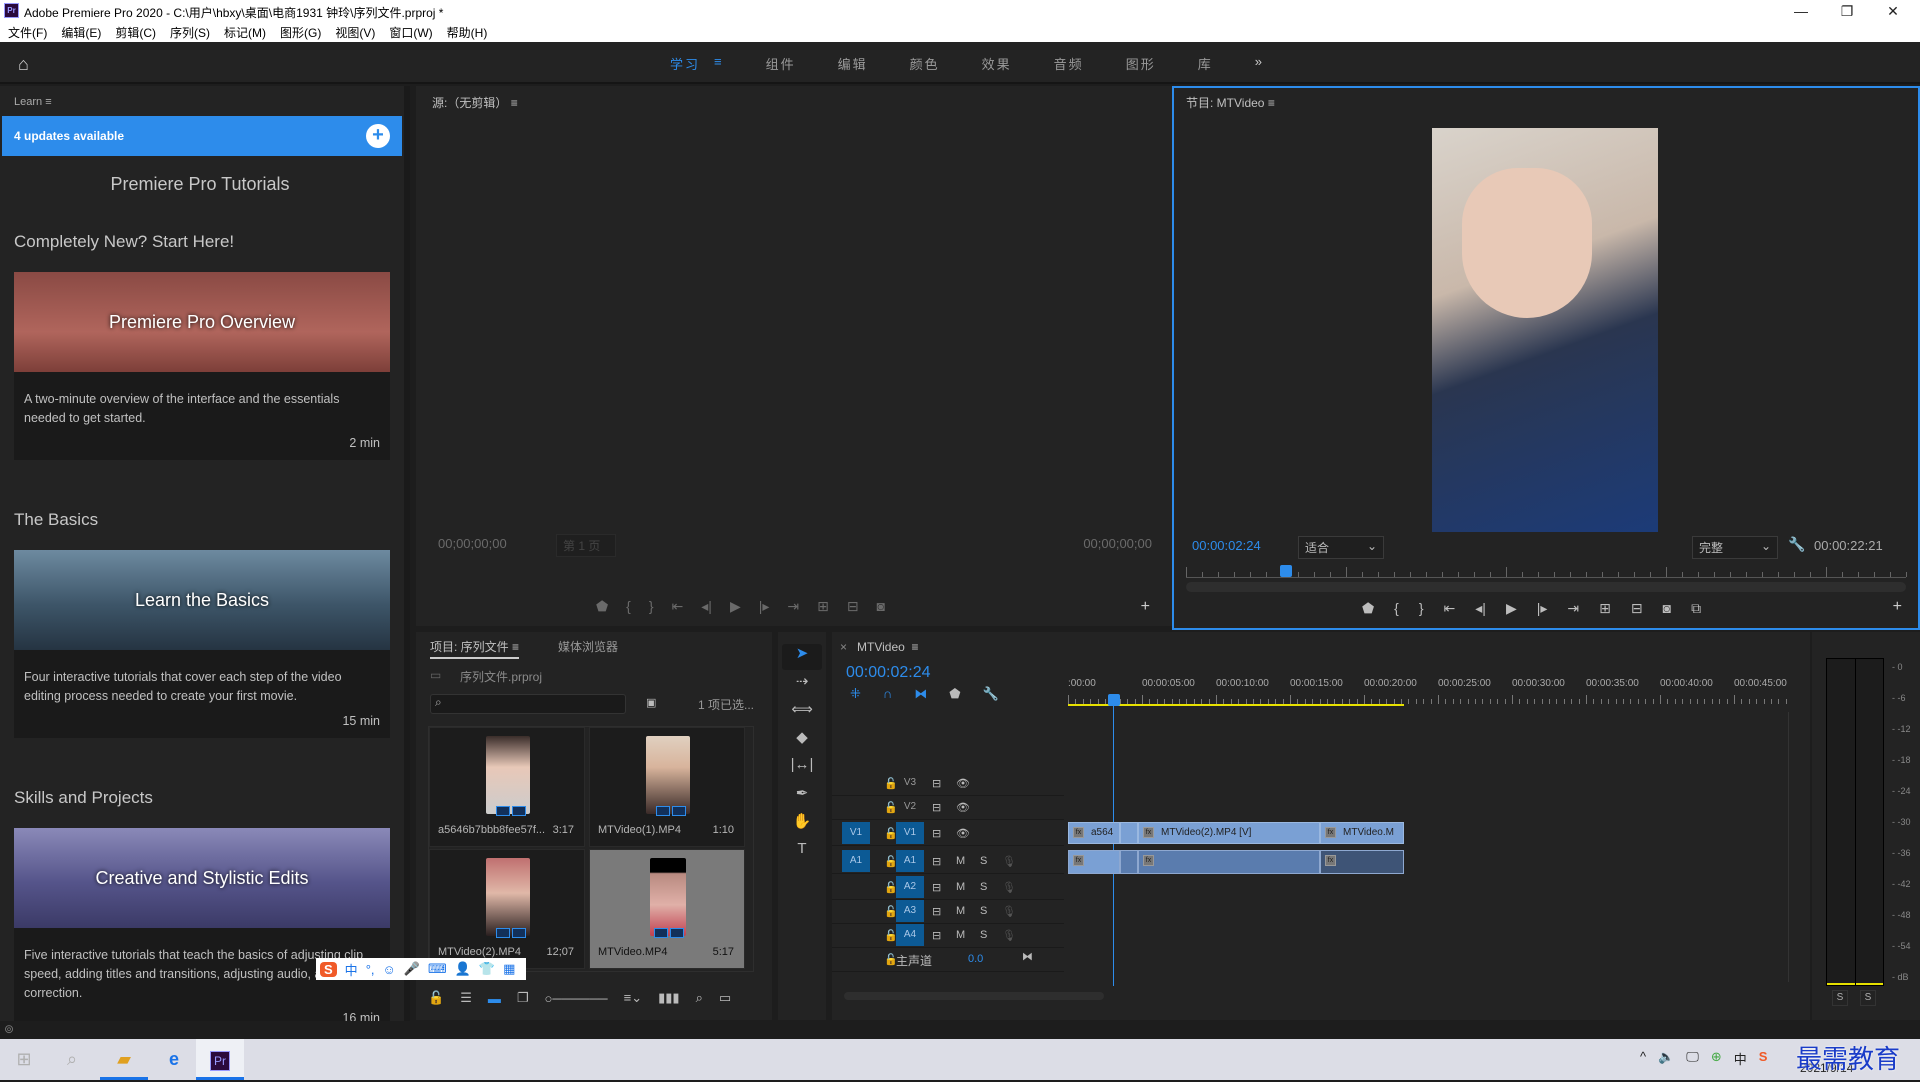 The height and width of the screenshot is (1082, 1920). What do you see at coordinates (487, 969) in the screenshot?
I see `skin-icon: 👕` at bounding box center [487, 969].